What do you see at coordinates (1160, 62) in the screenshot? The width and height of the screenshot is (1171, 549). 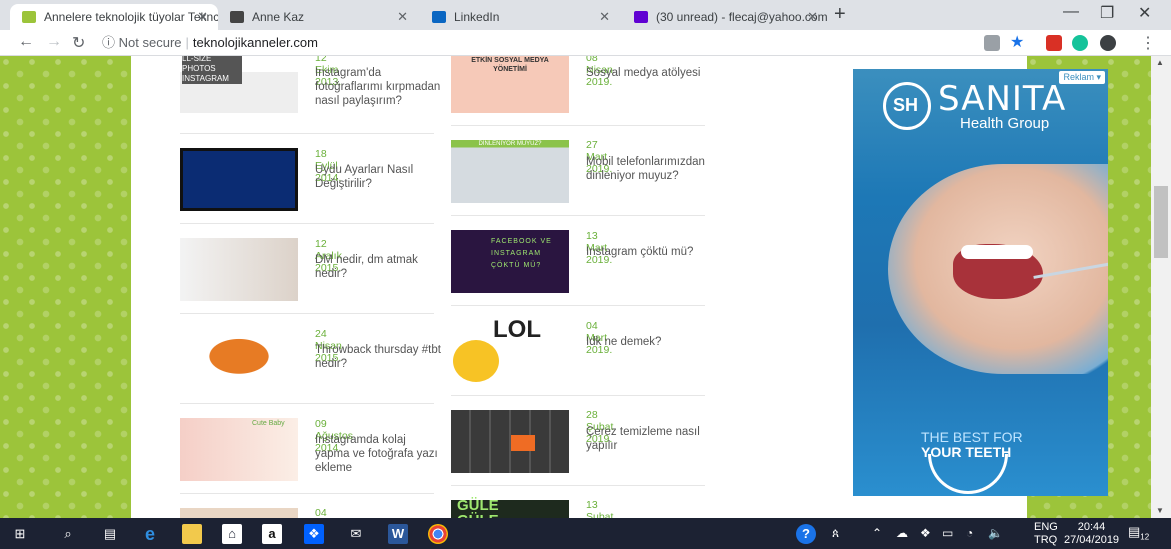 I see `scroll-up-arrow-icon: ▲` at bounding box center [1160, 62].